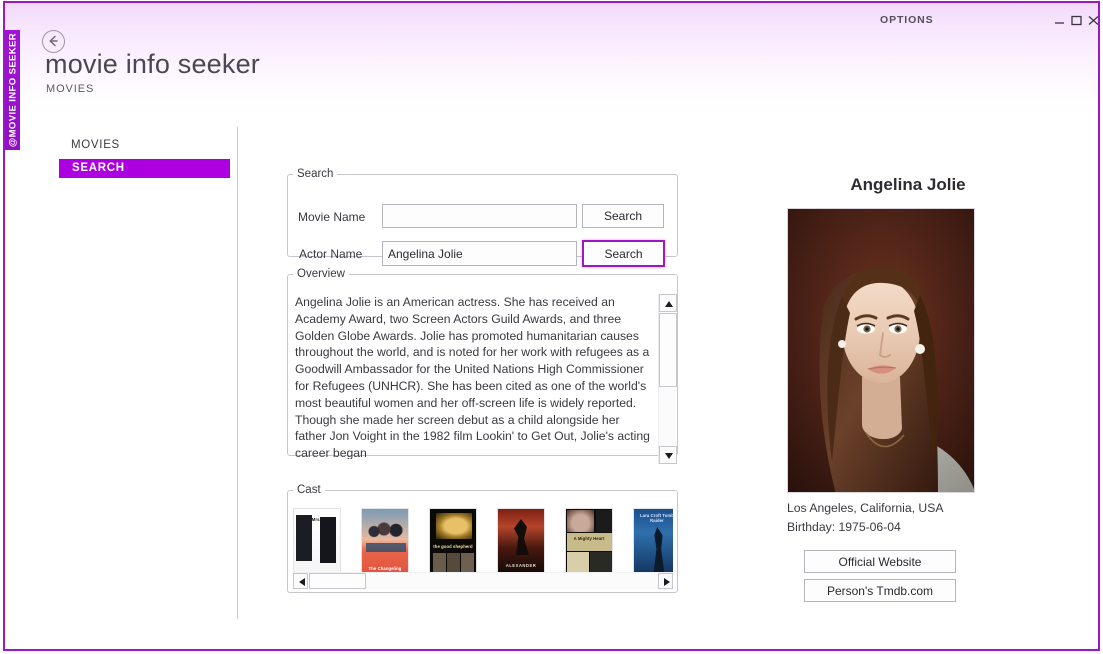 The height and width of the screenshot is (654, 1103). What do you see at coordinates (385, 568) in the screenshot?
I see `cast-poster-title: The Changeling` at bounding box center [385, 568].